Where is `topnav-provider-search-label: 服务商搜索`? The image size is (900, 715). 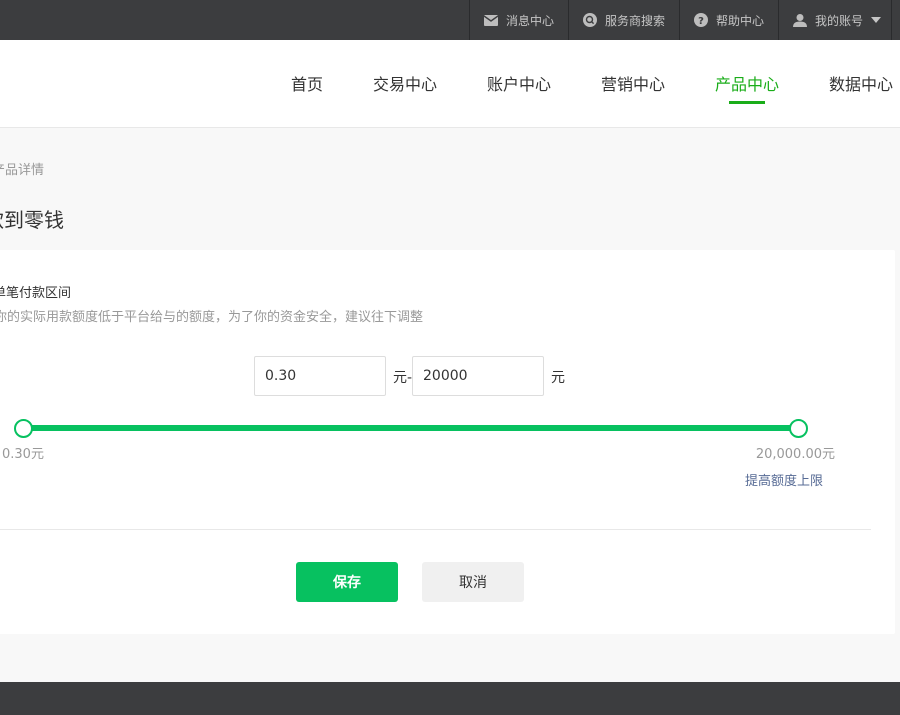 topnav-provider-search-label: 服务商搜索 is located at coordinates (634, 20).